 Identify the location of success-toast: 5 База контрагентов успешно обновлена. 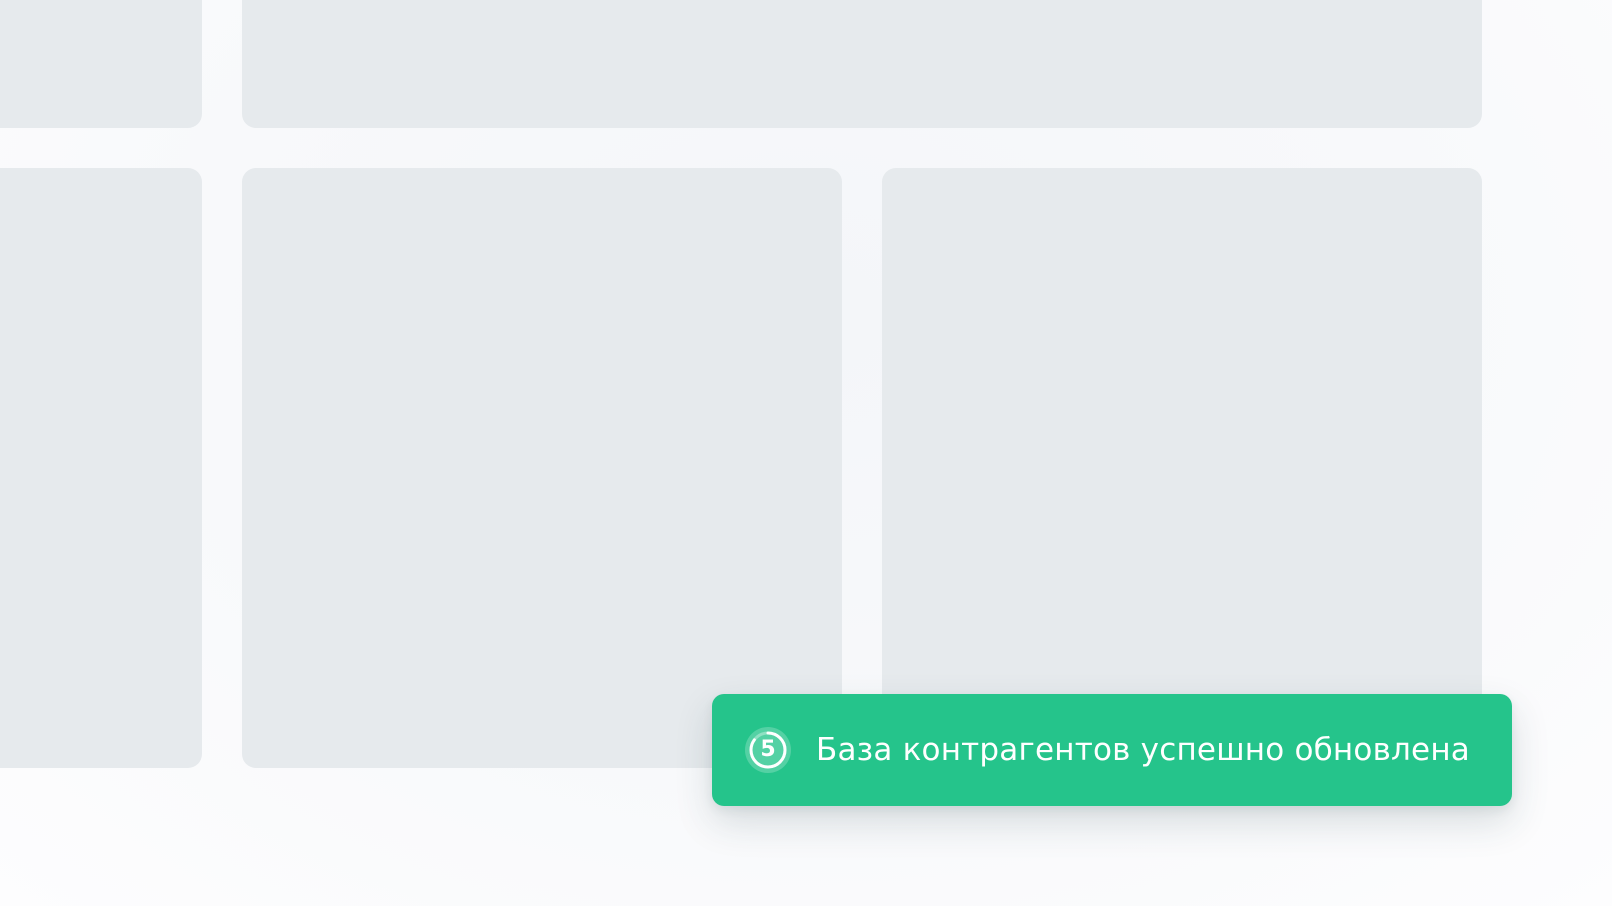
(1112, 750).